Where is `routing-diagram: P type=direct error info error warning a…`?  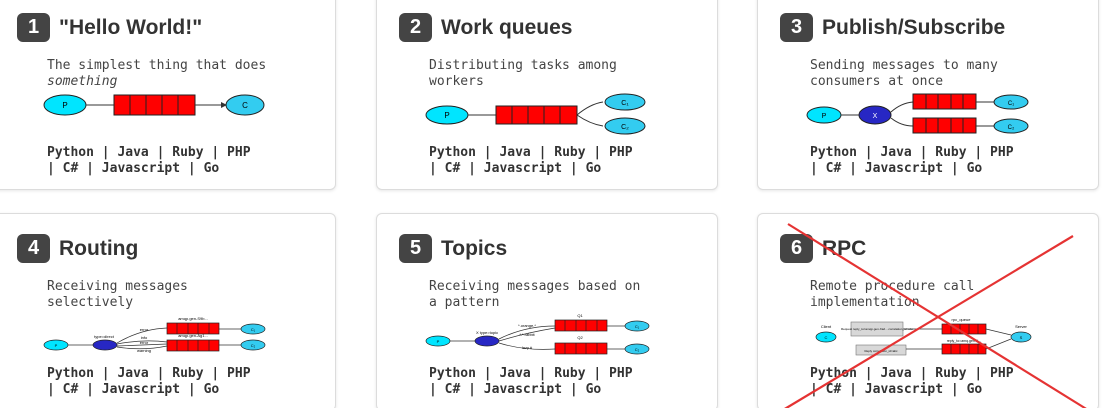
routing-diagram: P type=direct error info error warning a… is located at coordinates (154, 334).